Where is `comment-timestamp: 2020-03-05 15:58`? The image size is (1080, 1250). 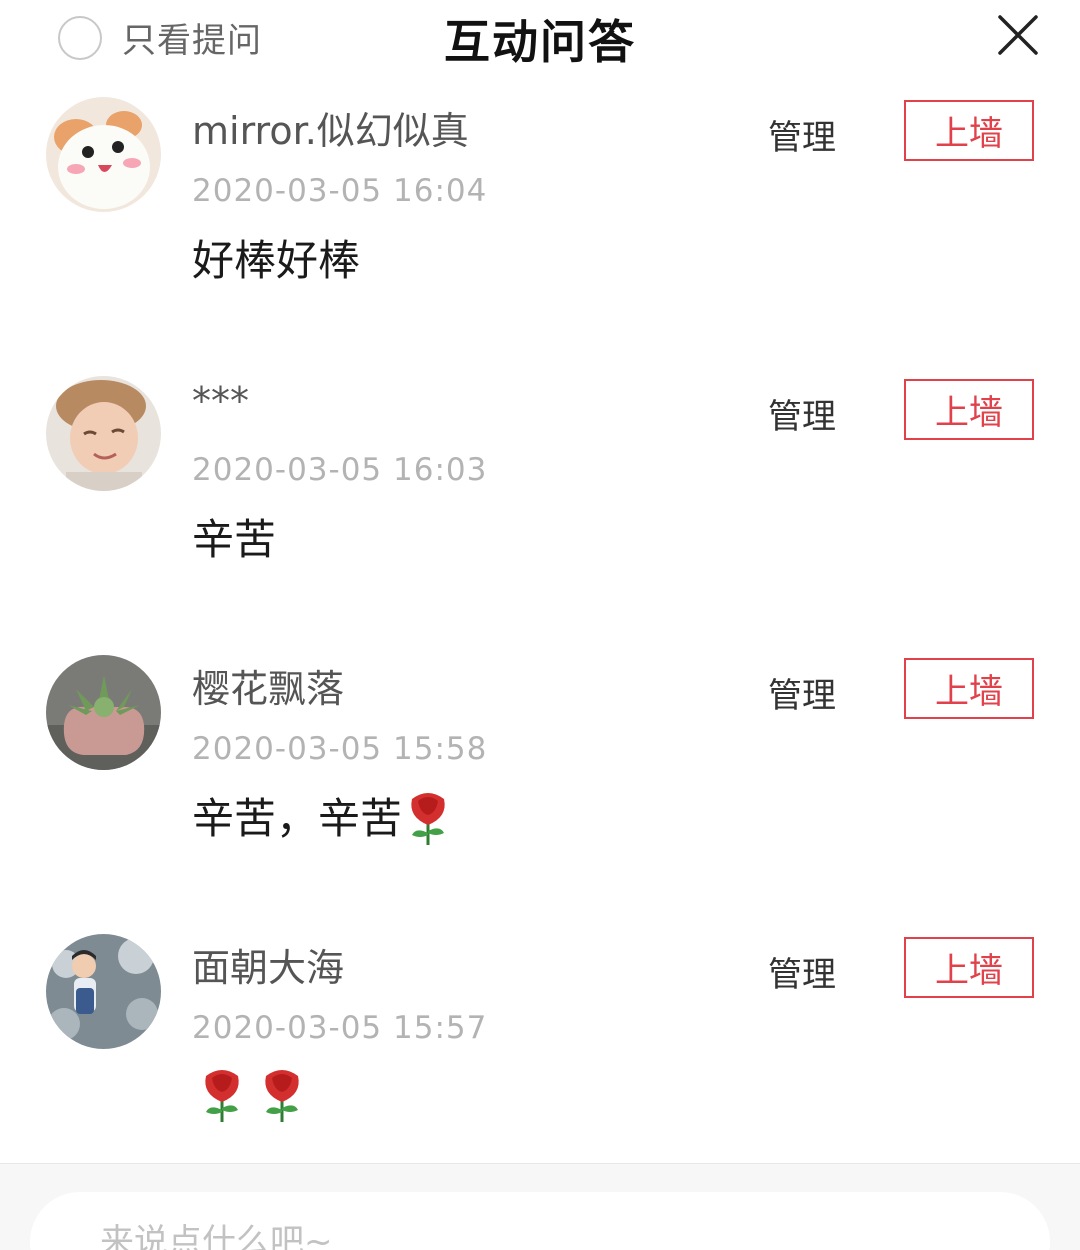
comment-timestamp: 2020-03-05 15:58 is located at coordinates (340, 749).